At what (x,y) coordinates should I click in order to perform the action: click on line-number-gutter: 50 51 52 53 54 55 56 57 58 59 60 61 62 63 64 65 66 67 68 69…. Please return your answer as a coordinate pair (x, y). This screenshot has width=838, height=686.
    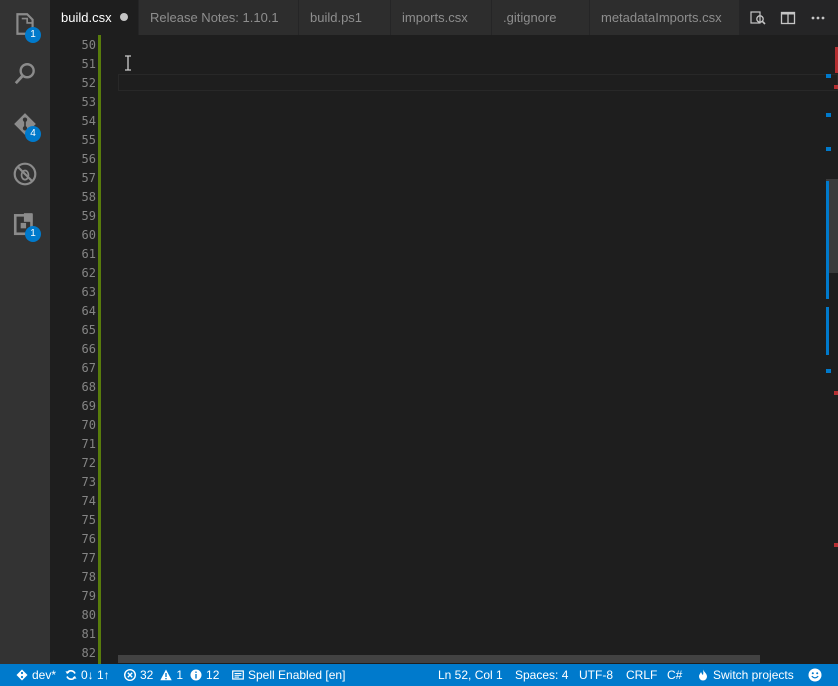
    Looking at the image, I should click on (73, 349).